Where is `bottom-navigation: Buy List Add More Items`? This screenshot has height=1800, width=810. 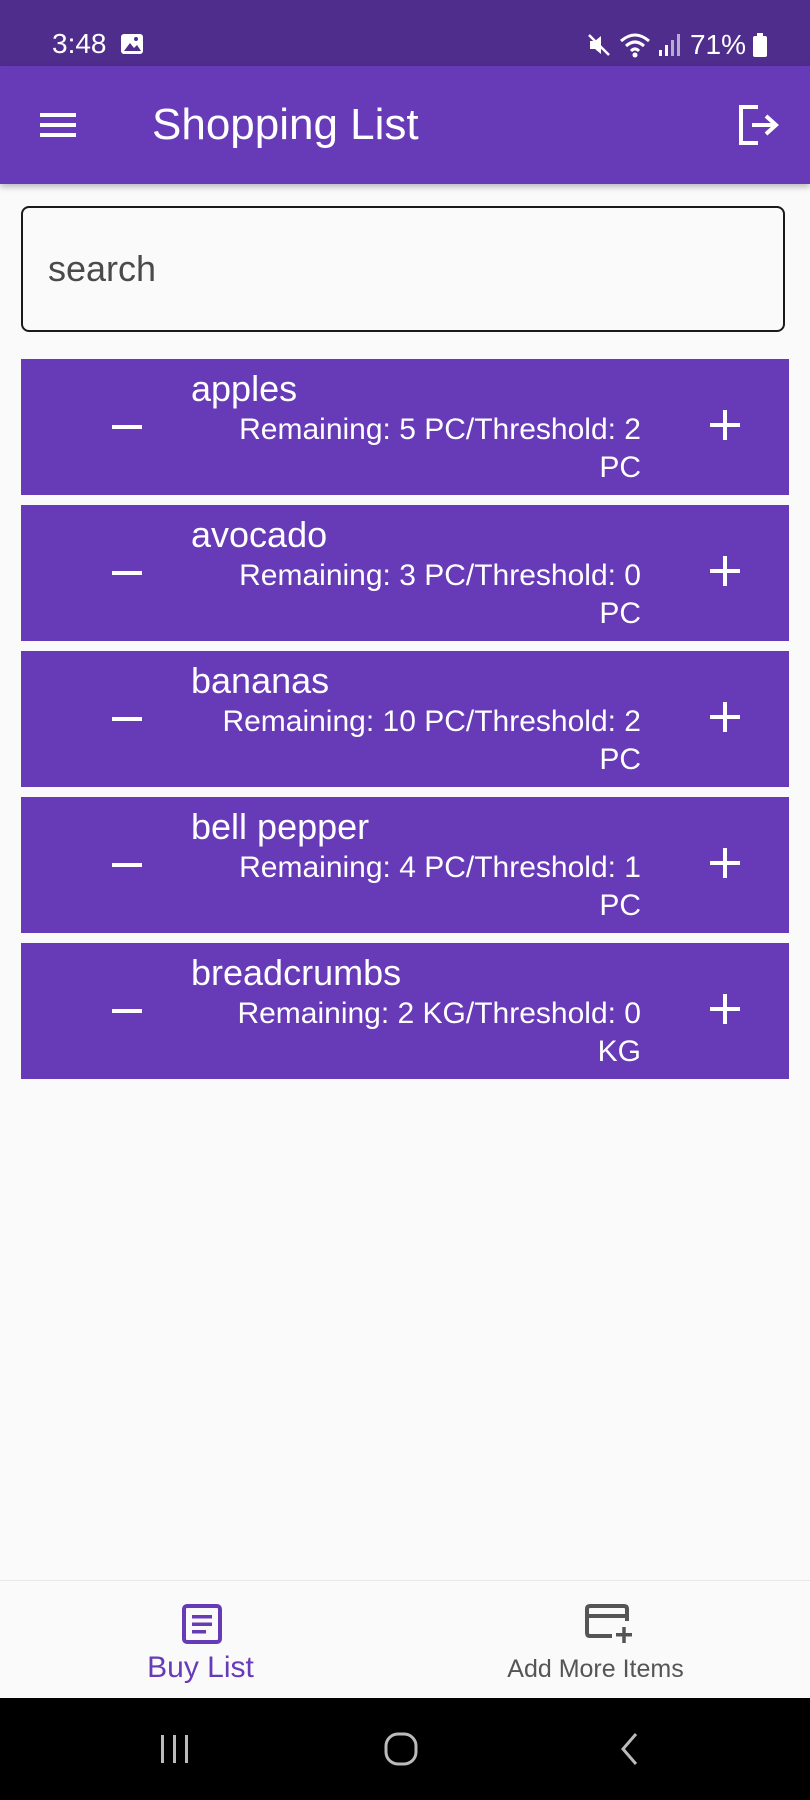 bottom-navigation: Buy List Add More Items is located at coordinates (405, 1639).